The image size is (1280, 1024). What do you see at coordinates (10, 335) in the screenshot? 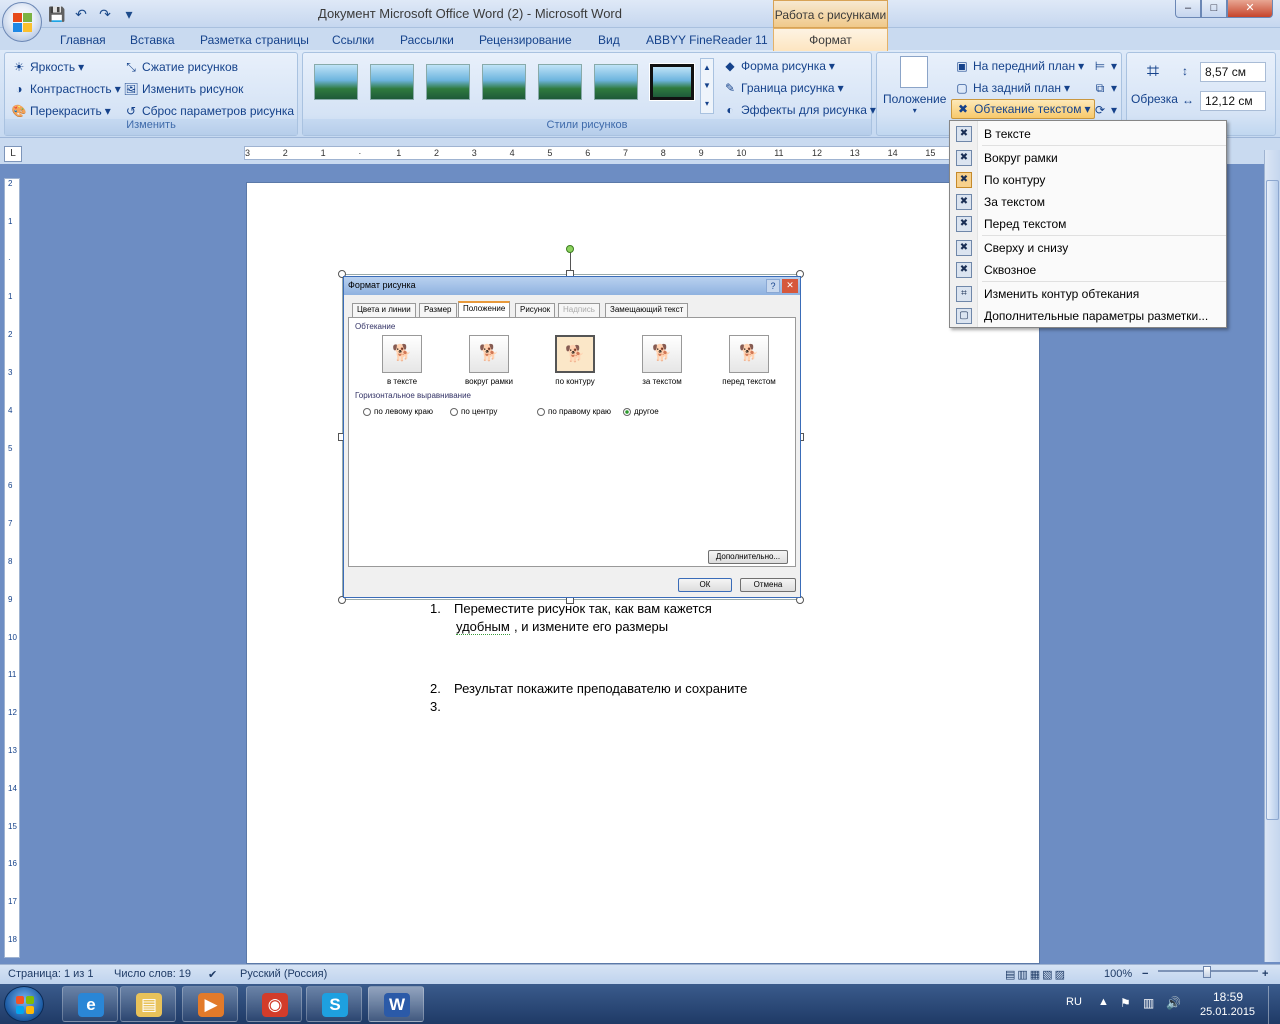
I see `vruler-mark: 2` at bounding box center [10, 335].